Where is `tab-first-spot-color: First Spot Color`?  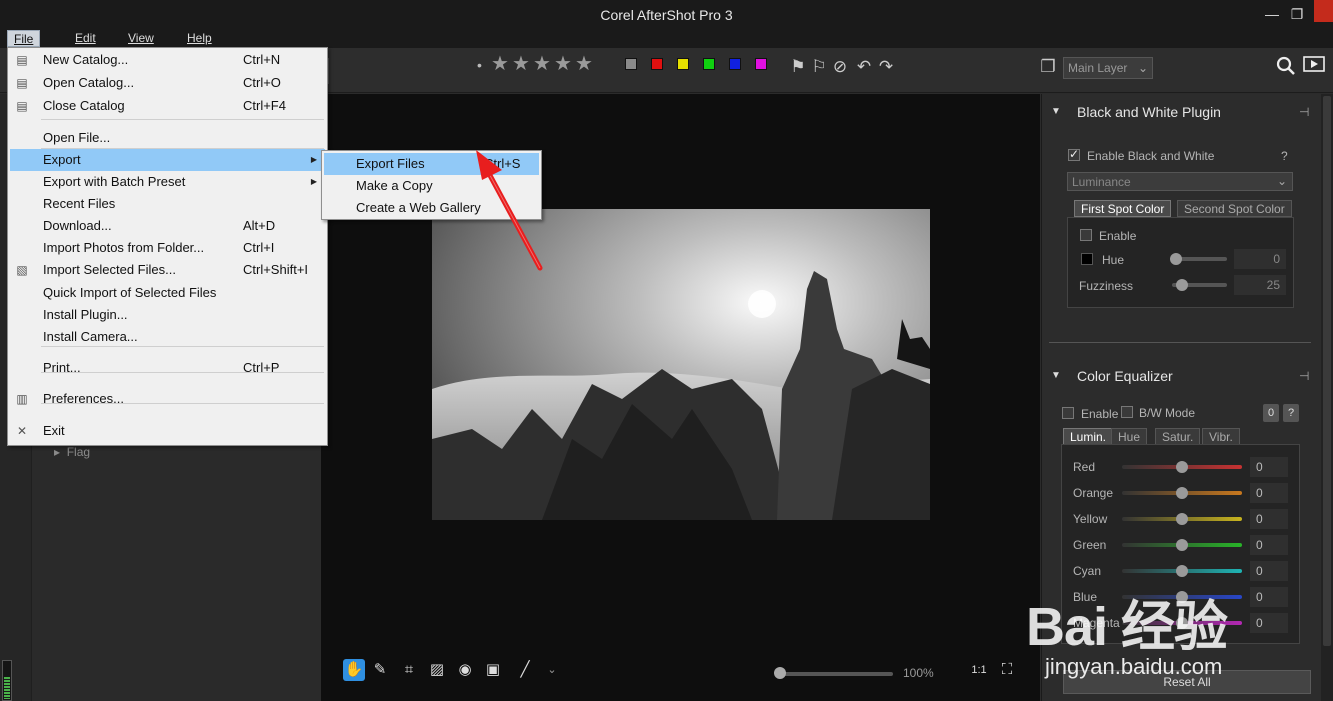
tab-first-spot-color: First Spot Color is located at coordinates (1123, 208).